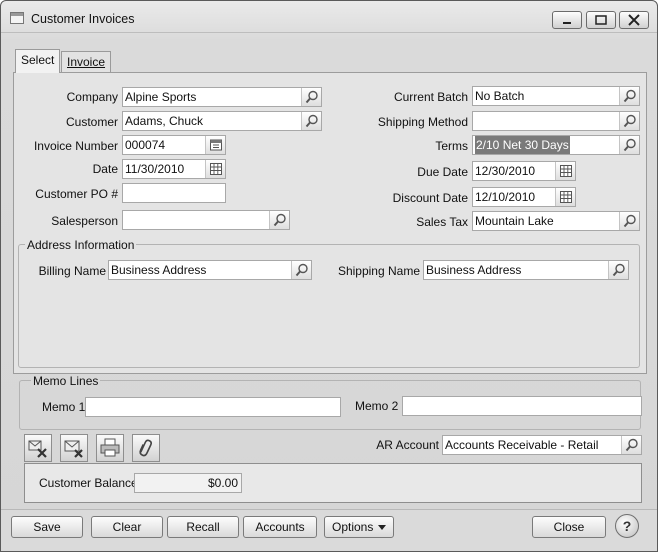 This screenshot has width=658, height=552. I want to click on window-title: Customer Invoices, so click(83, 19).